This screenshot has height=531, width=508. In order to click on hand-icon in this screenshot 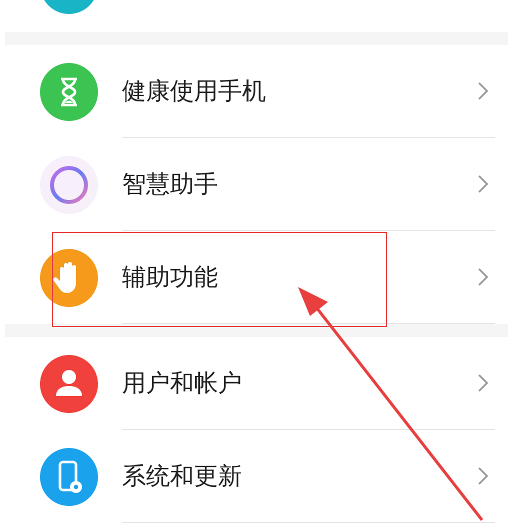, I will do `click(69, 277)`.